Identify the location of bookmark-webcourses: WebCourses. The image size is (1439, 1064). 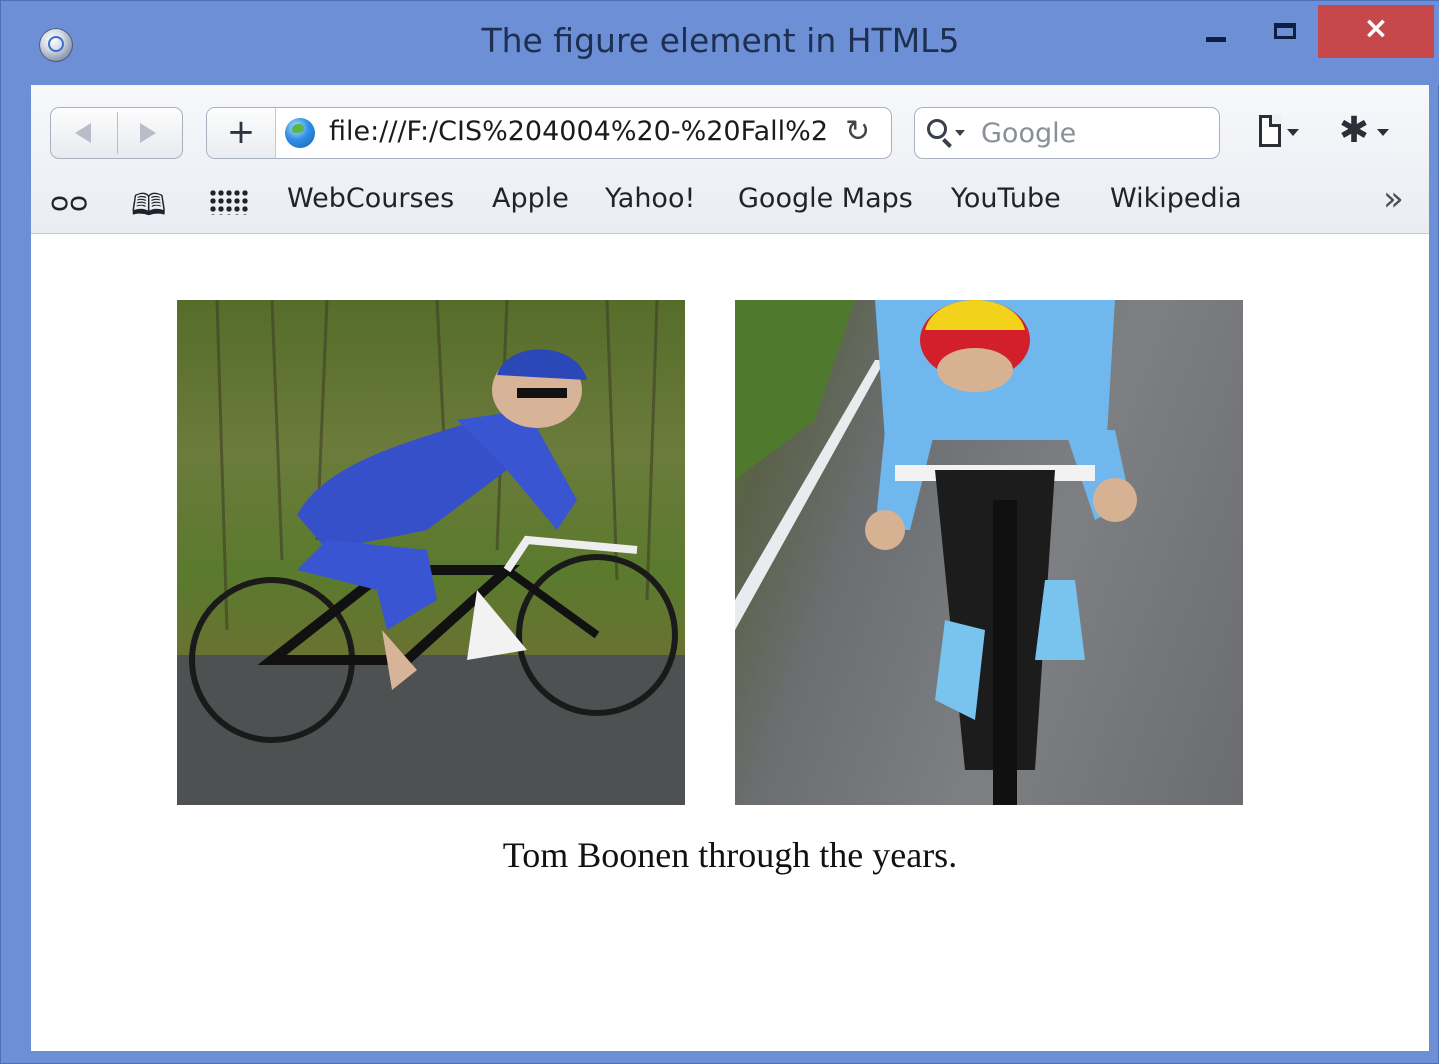
(370, 198).